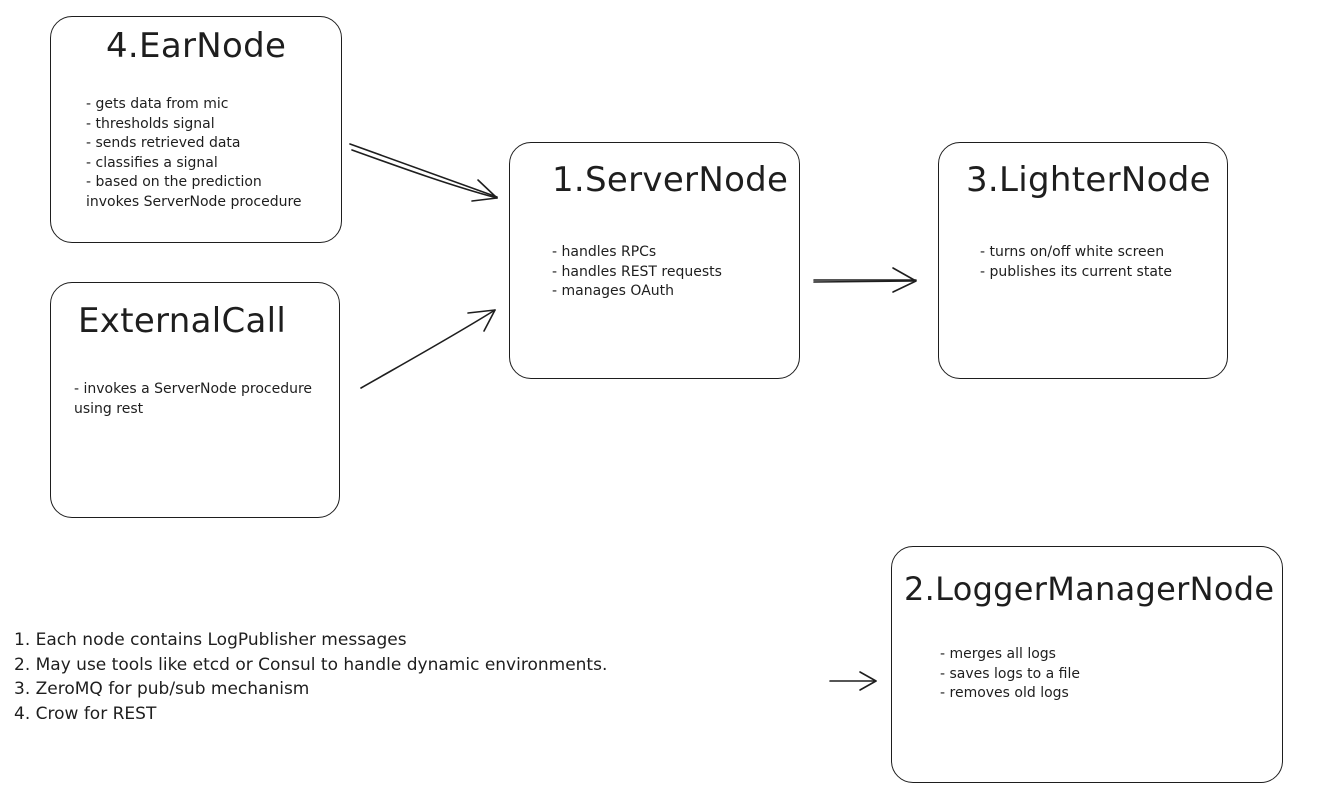  I want to click on ear-node-item: - based on the prediction, so click(174, 182).